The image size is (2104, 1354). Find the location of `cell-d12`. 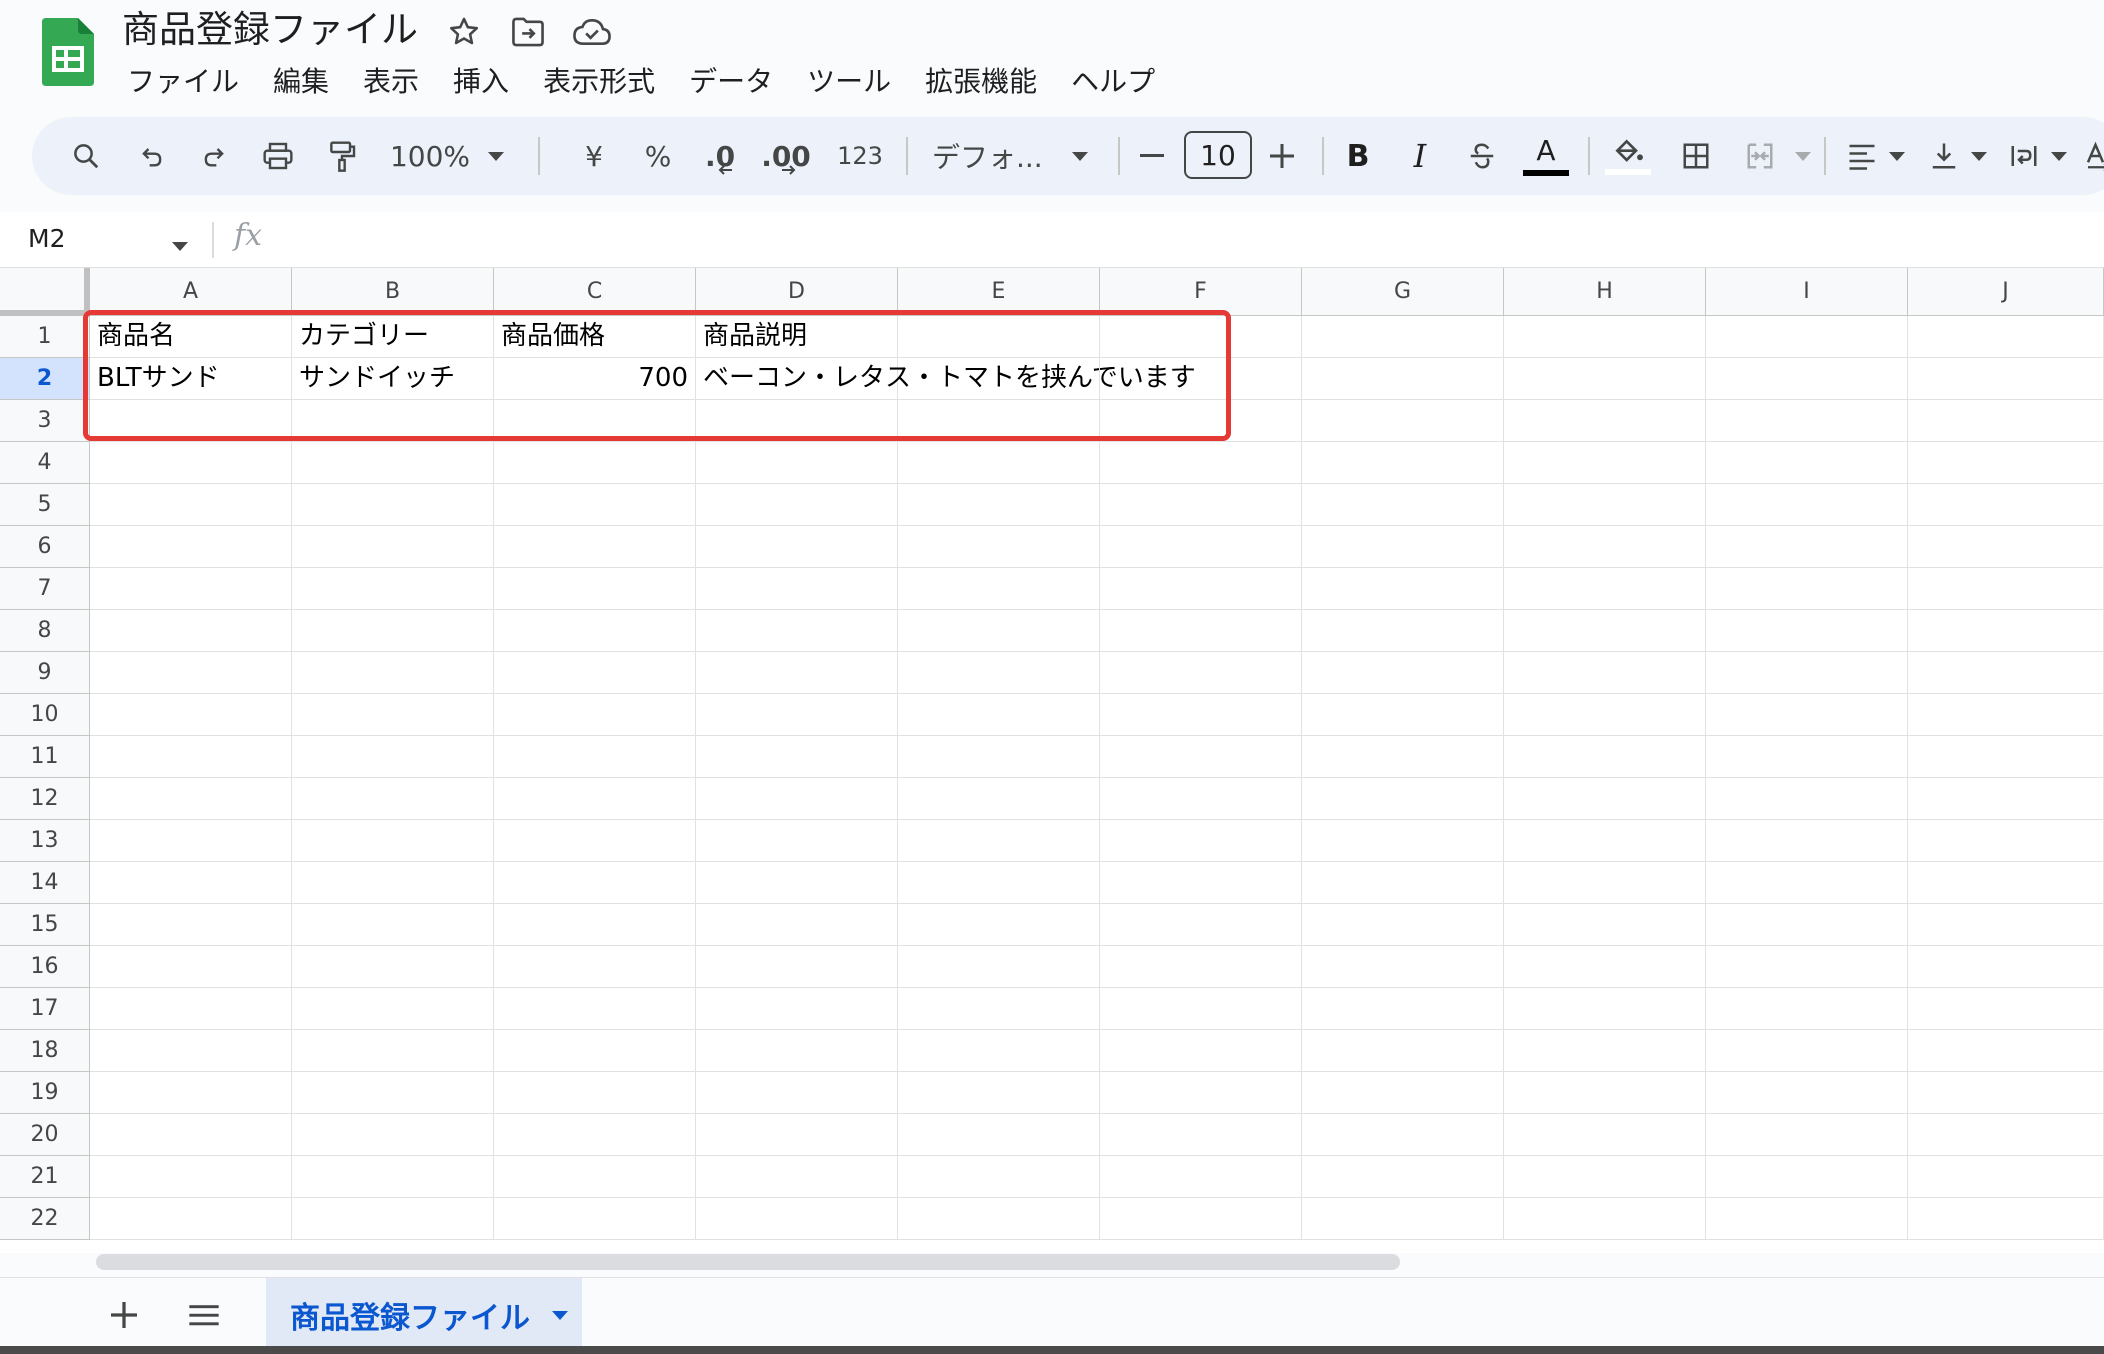

cell-d12 is located at coordinates (797, 799).